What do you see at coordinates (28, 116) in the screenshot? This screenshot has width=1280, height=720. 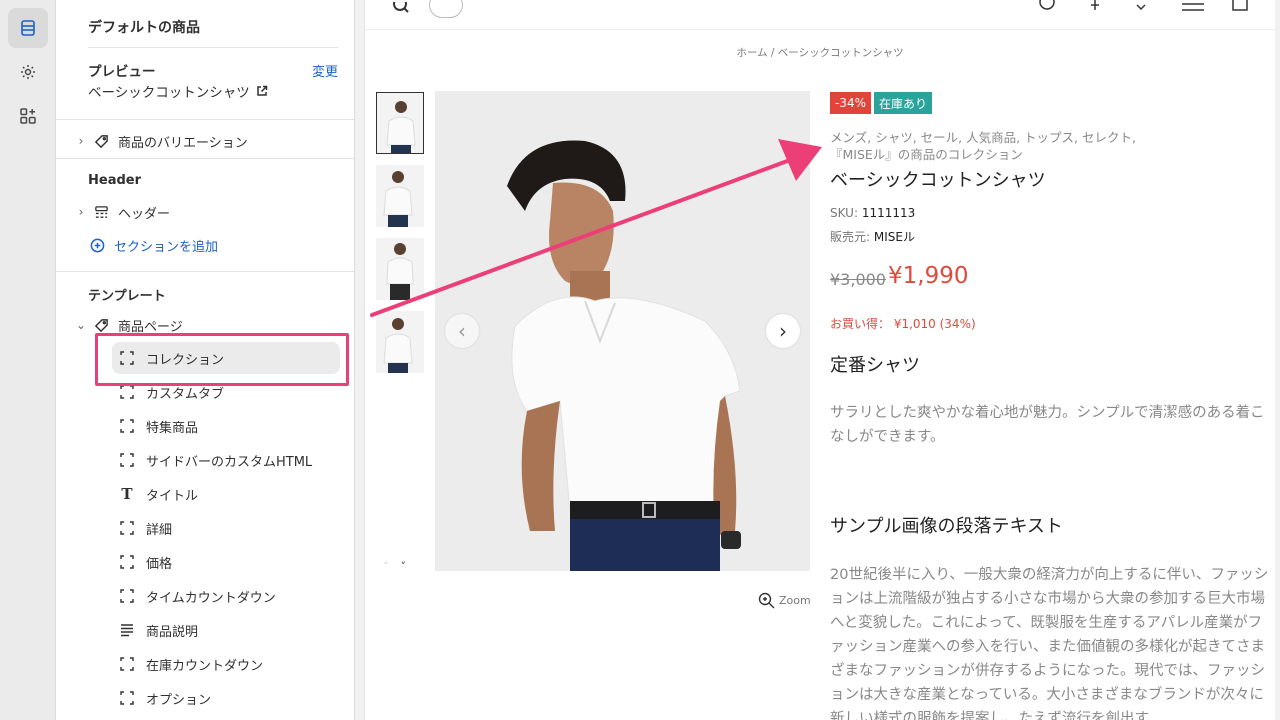 I see `apps-icon` at bounding box center [28, 116].